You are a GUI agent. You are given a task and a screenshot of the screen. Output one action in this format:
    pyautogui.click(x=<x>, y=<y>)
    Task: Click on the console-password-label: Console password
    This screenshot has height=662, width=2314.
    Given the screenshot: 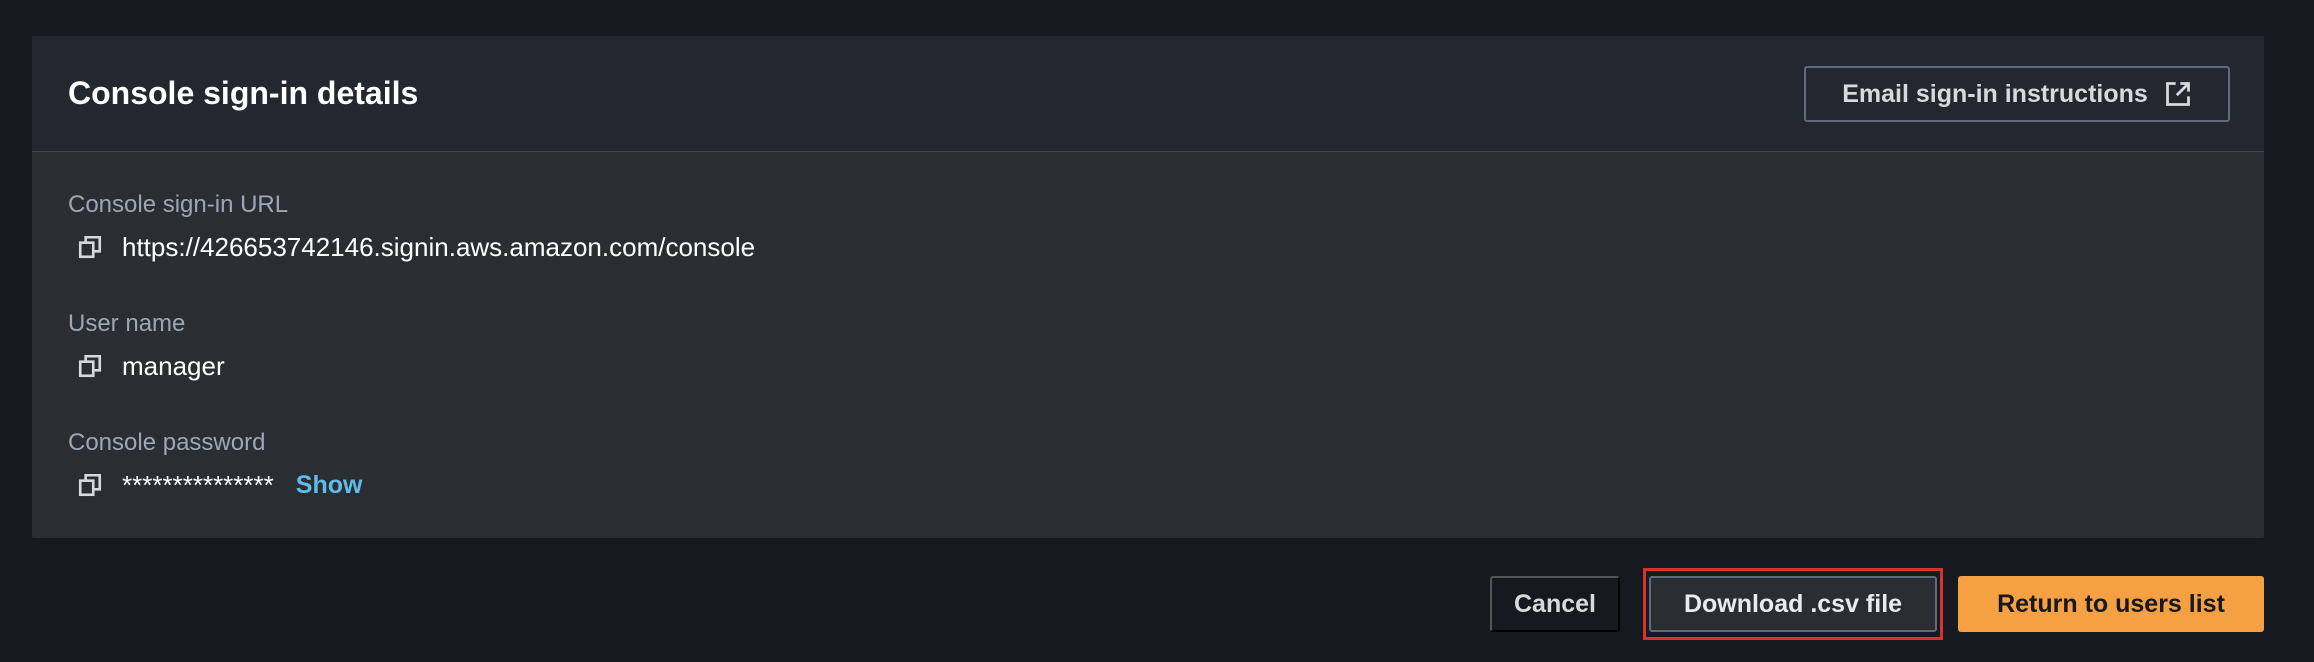 What is the action you would take?
    pyautogui.click(x=167, y=442)
    